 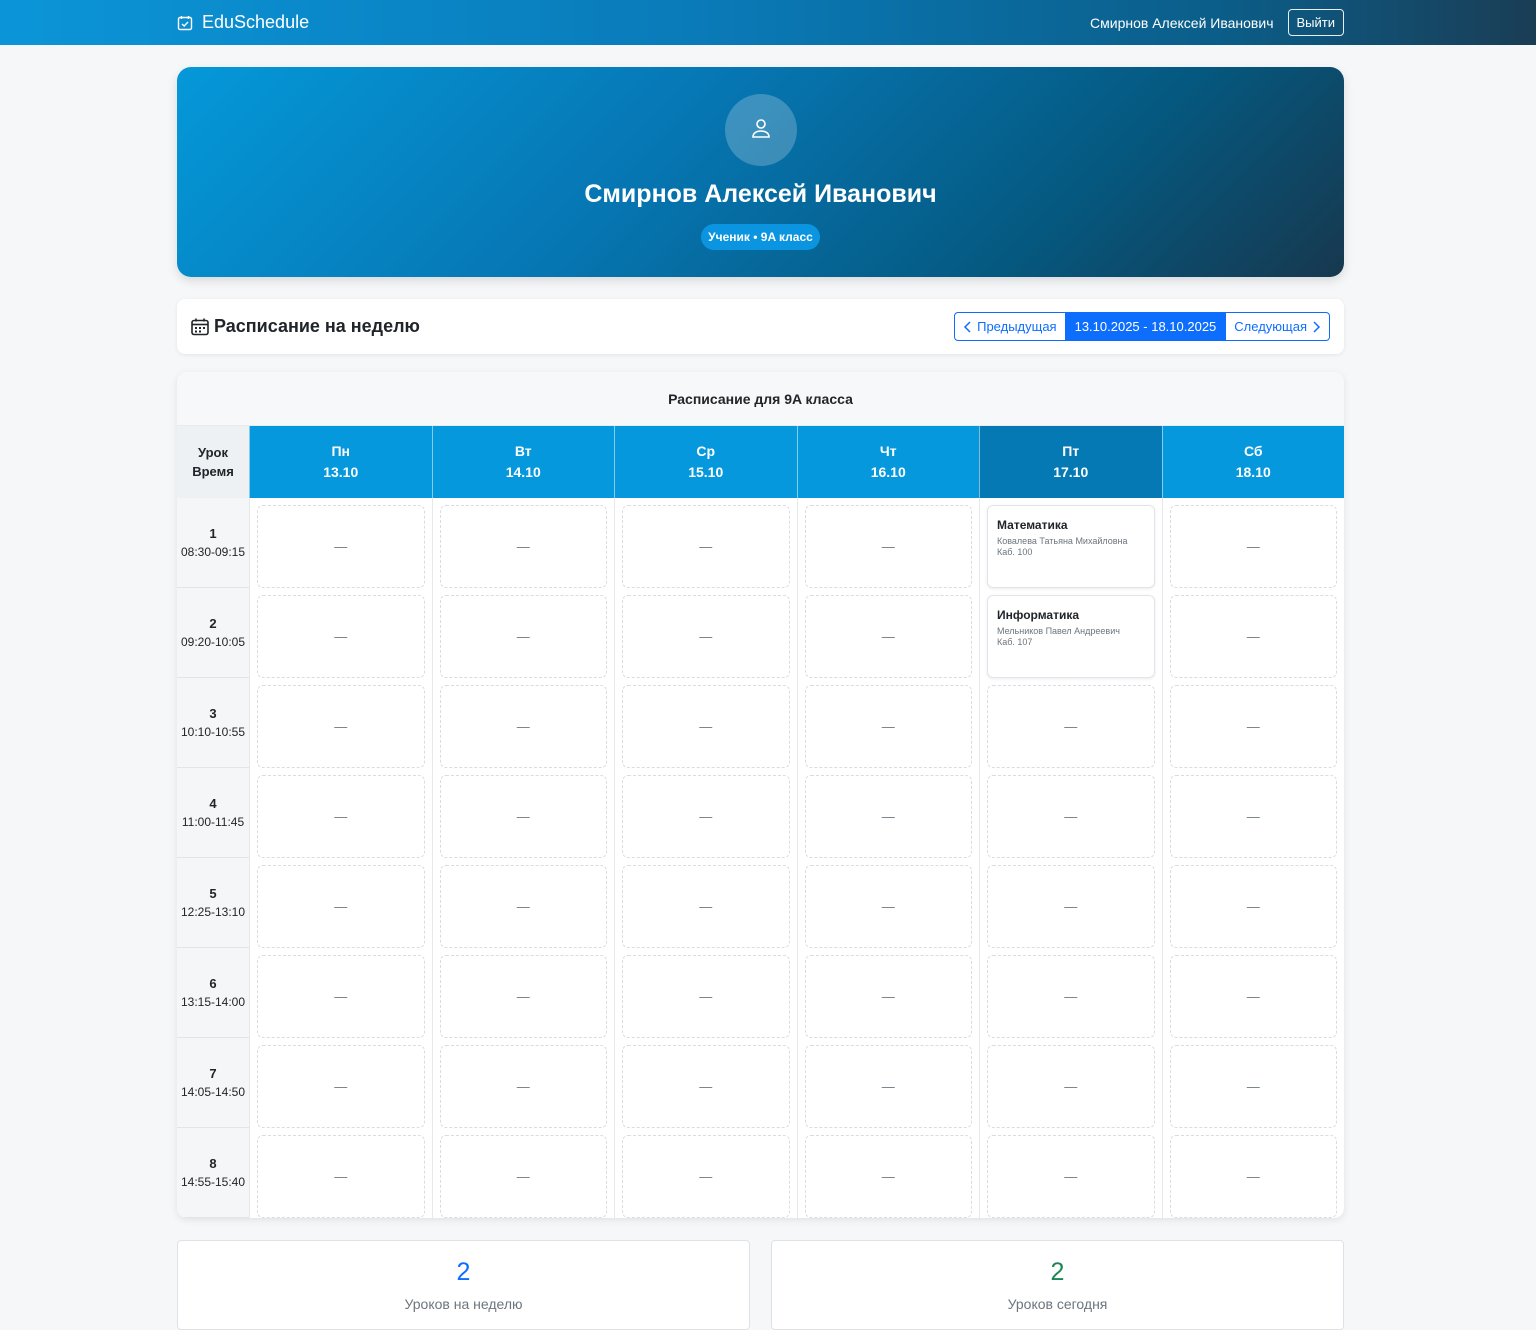 What do you see at coordinates (341, 451) in the screenshot?
I see `day-name: Пн` at bounding box center [341, 451].